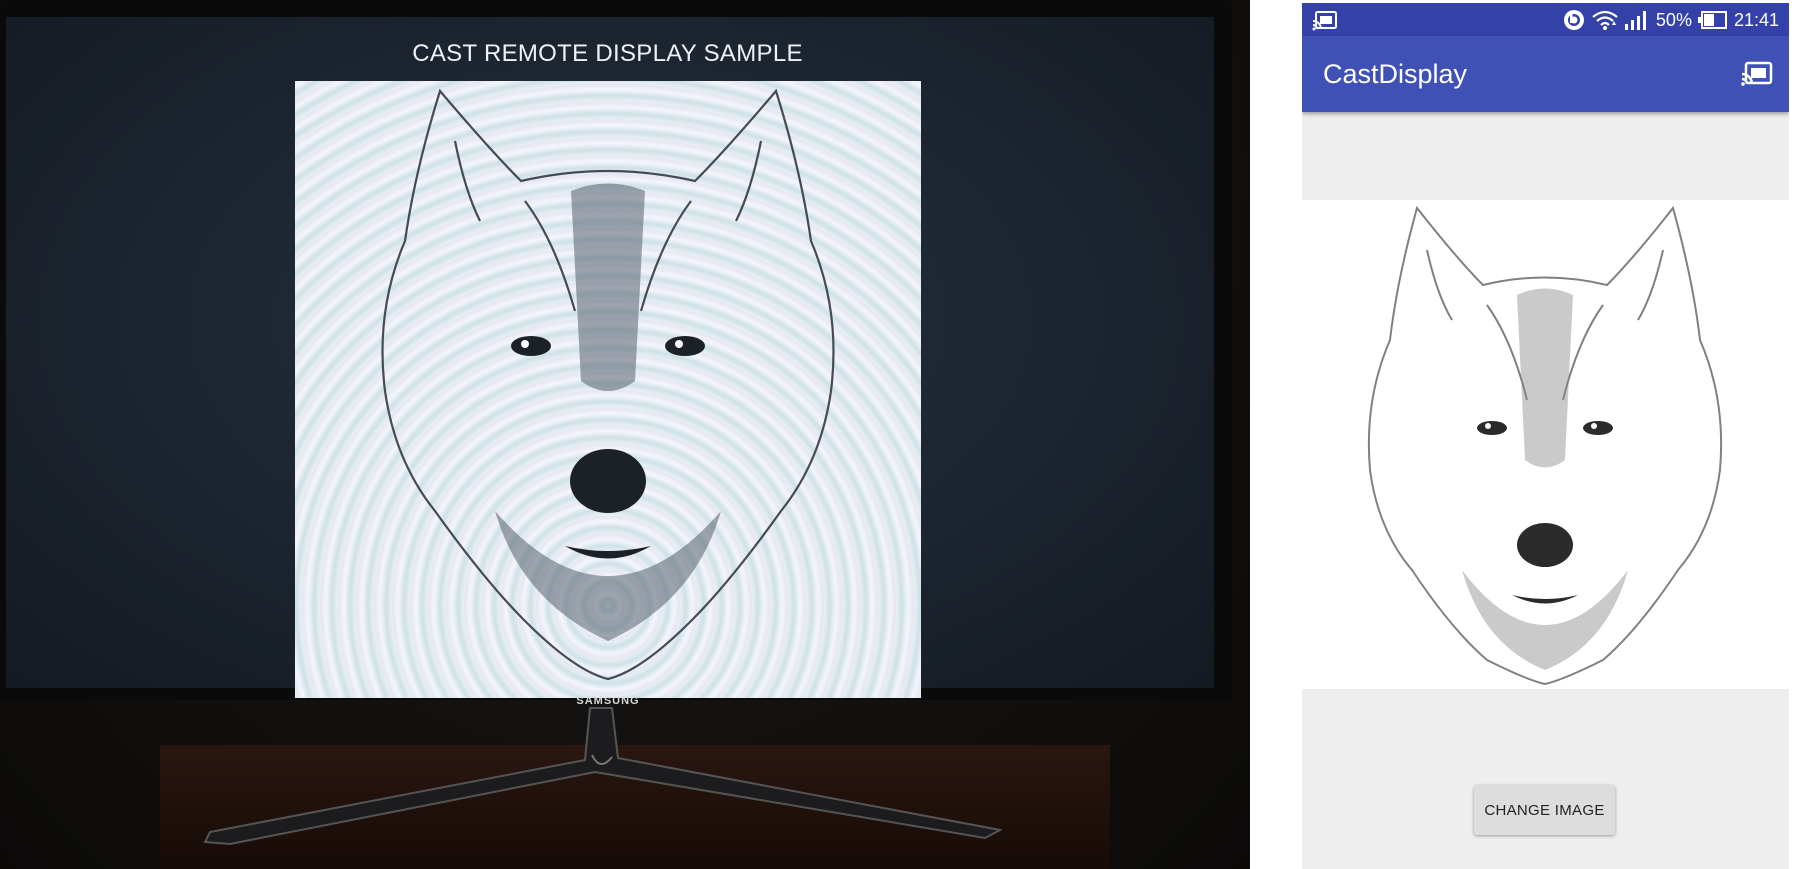 The width and height of the screenshot is (1798, 869). I want to click on change-image-button: CHANGE IMAGE, so click(1544, 810).